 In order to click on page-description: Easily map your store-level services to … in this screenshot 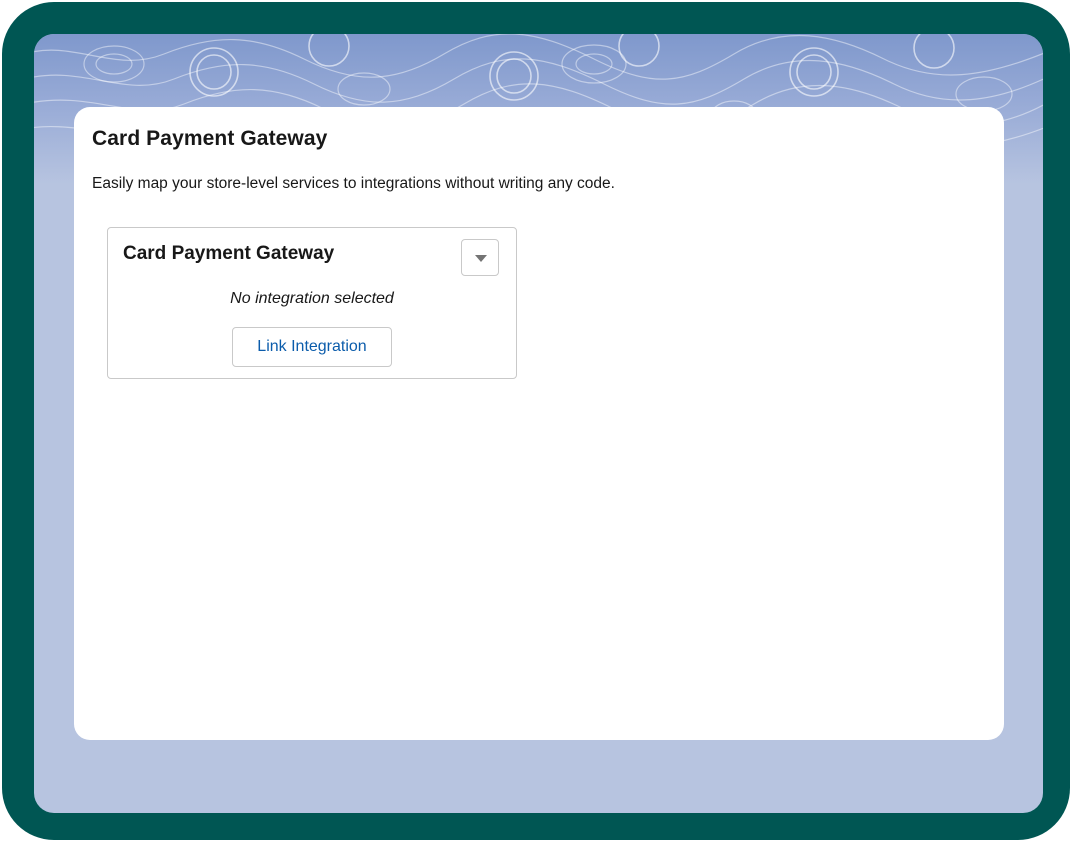, I will do `click(353, 183)`.